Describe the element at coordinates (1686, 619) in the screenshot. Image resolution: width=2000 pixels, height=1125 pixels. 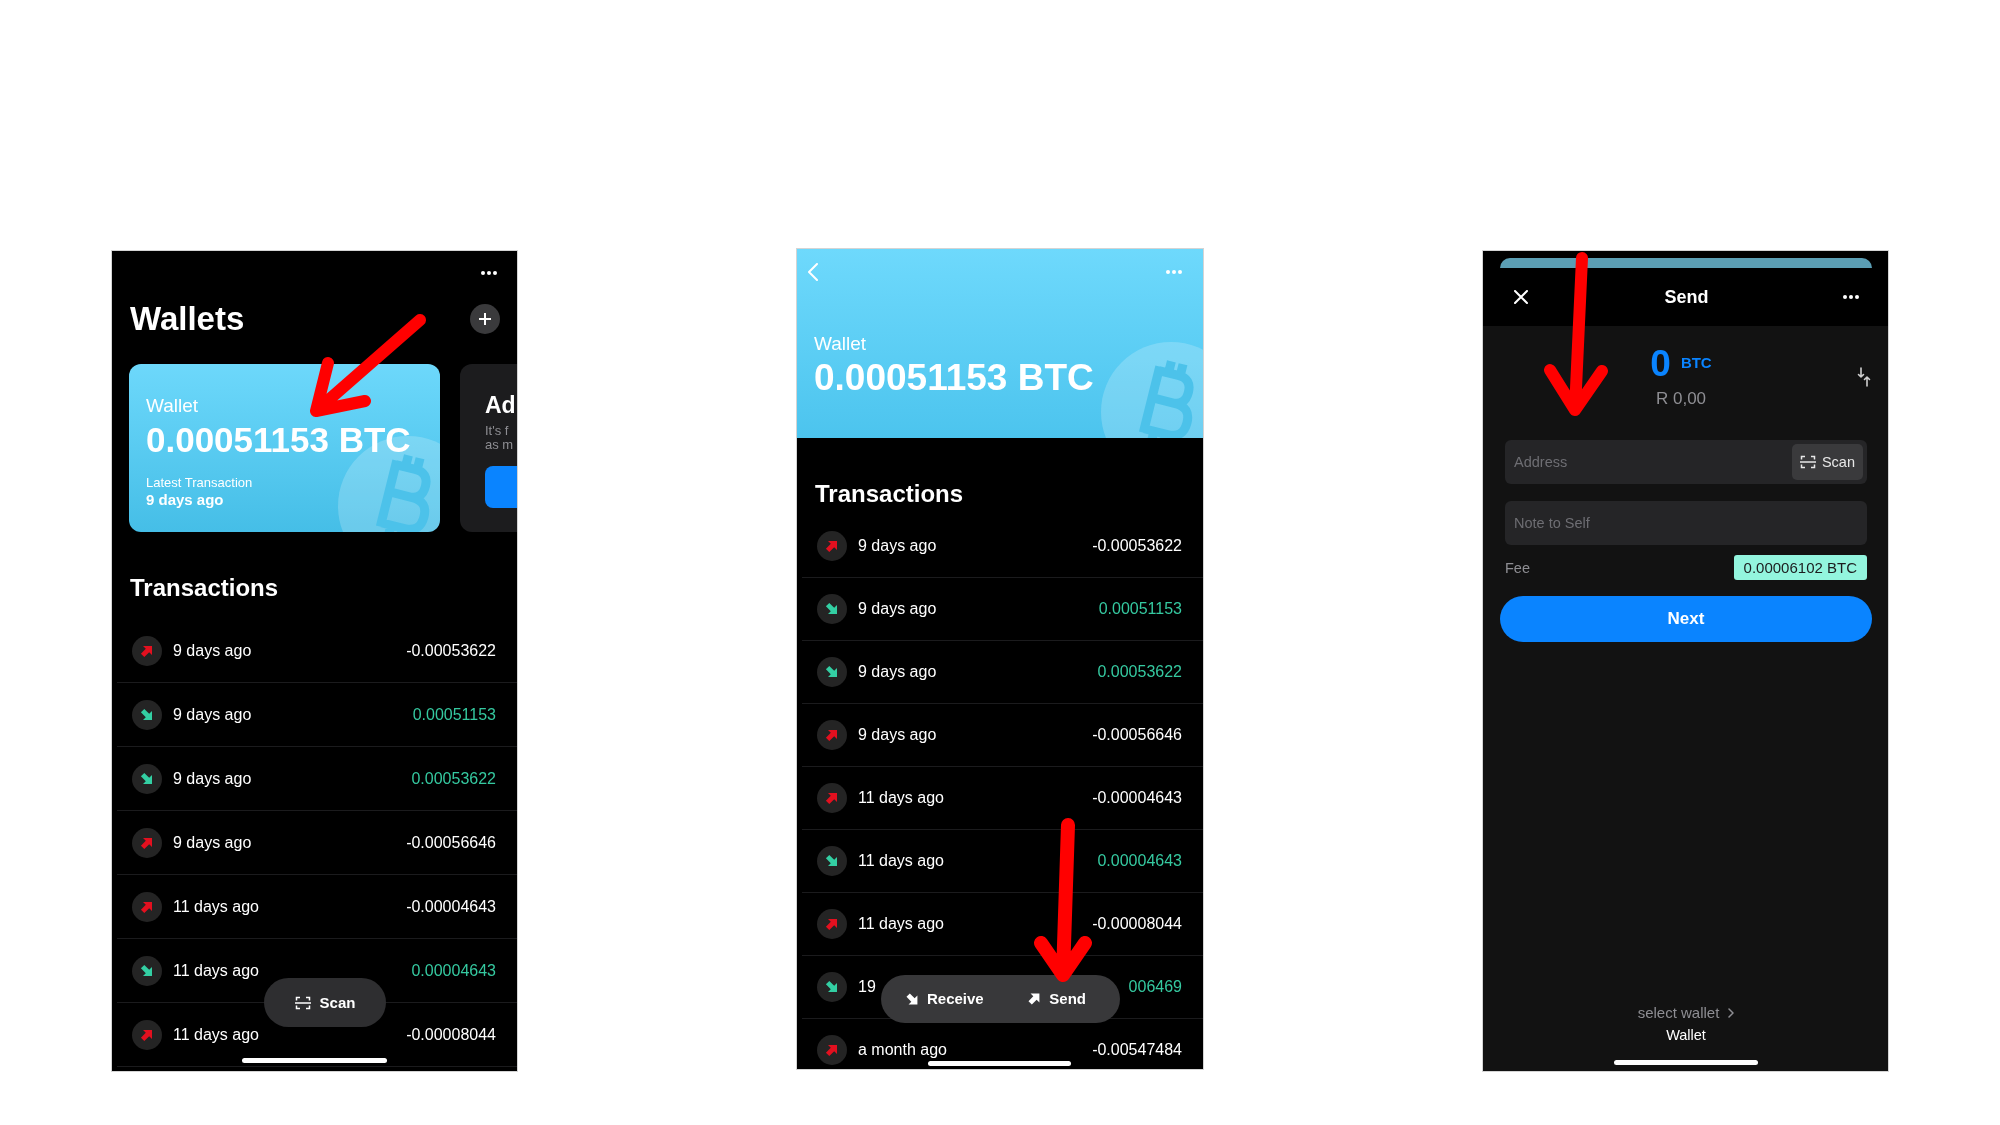
I see `next-button: Next` at that location.